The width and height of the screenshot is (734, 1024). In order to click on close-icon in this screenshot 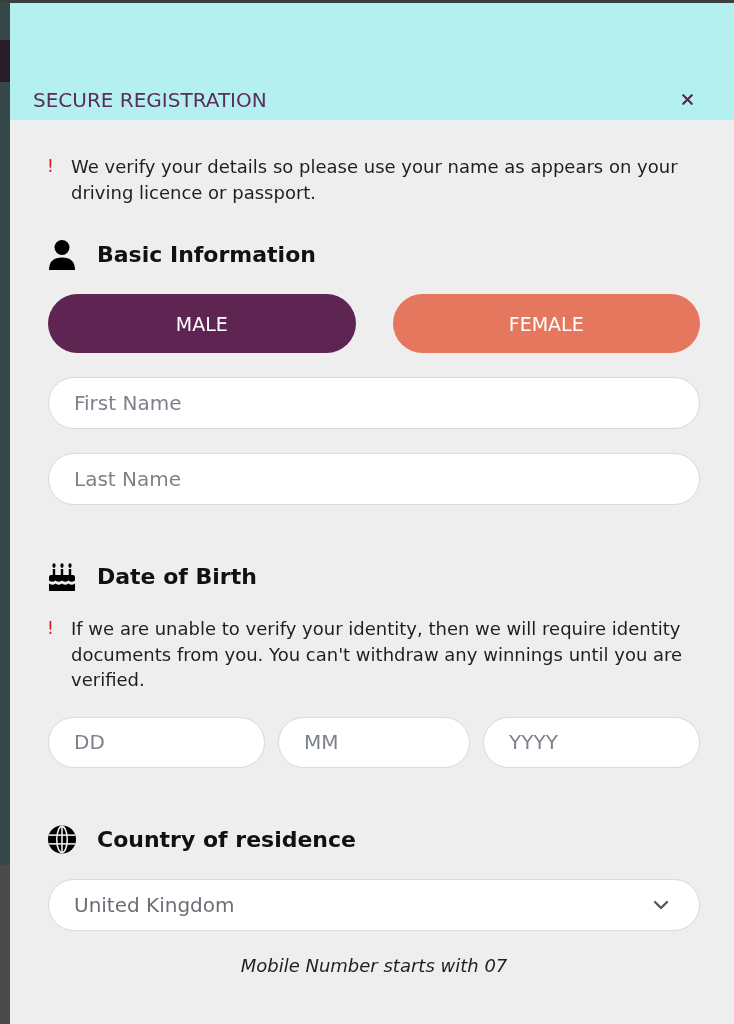, I will do `click(687, 99)`.